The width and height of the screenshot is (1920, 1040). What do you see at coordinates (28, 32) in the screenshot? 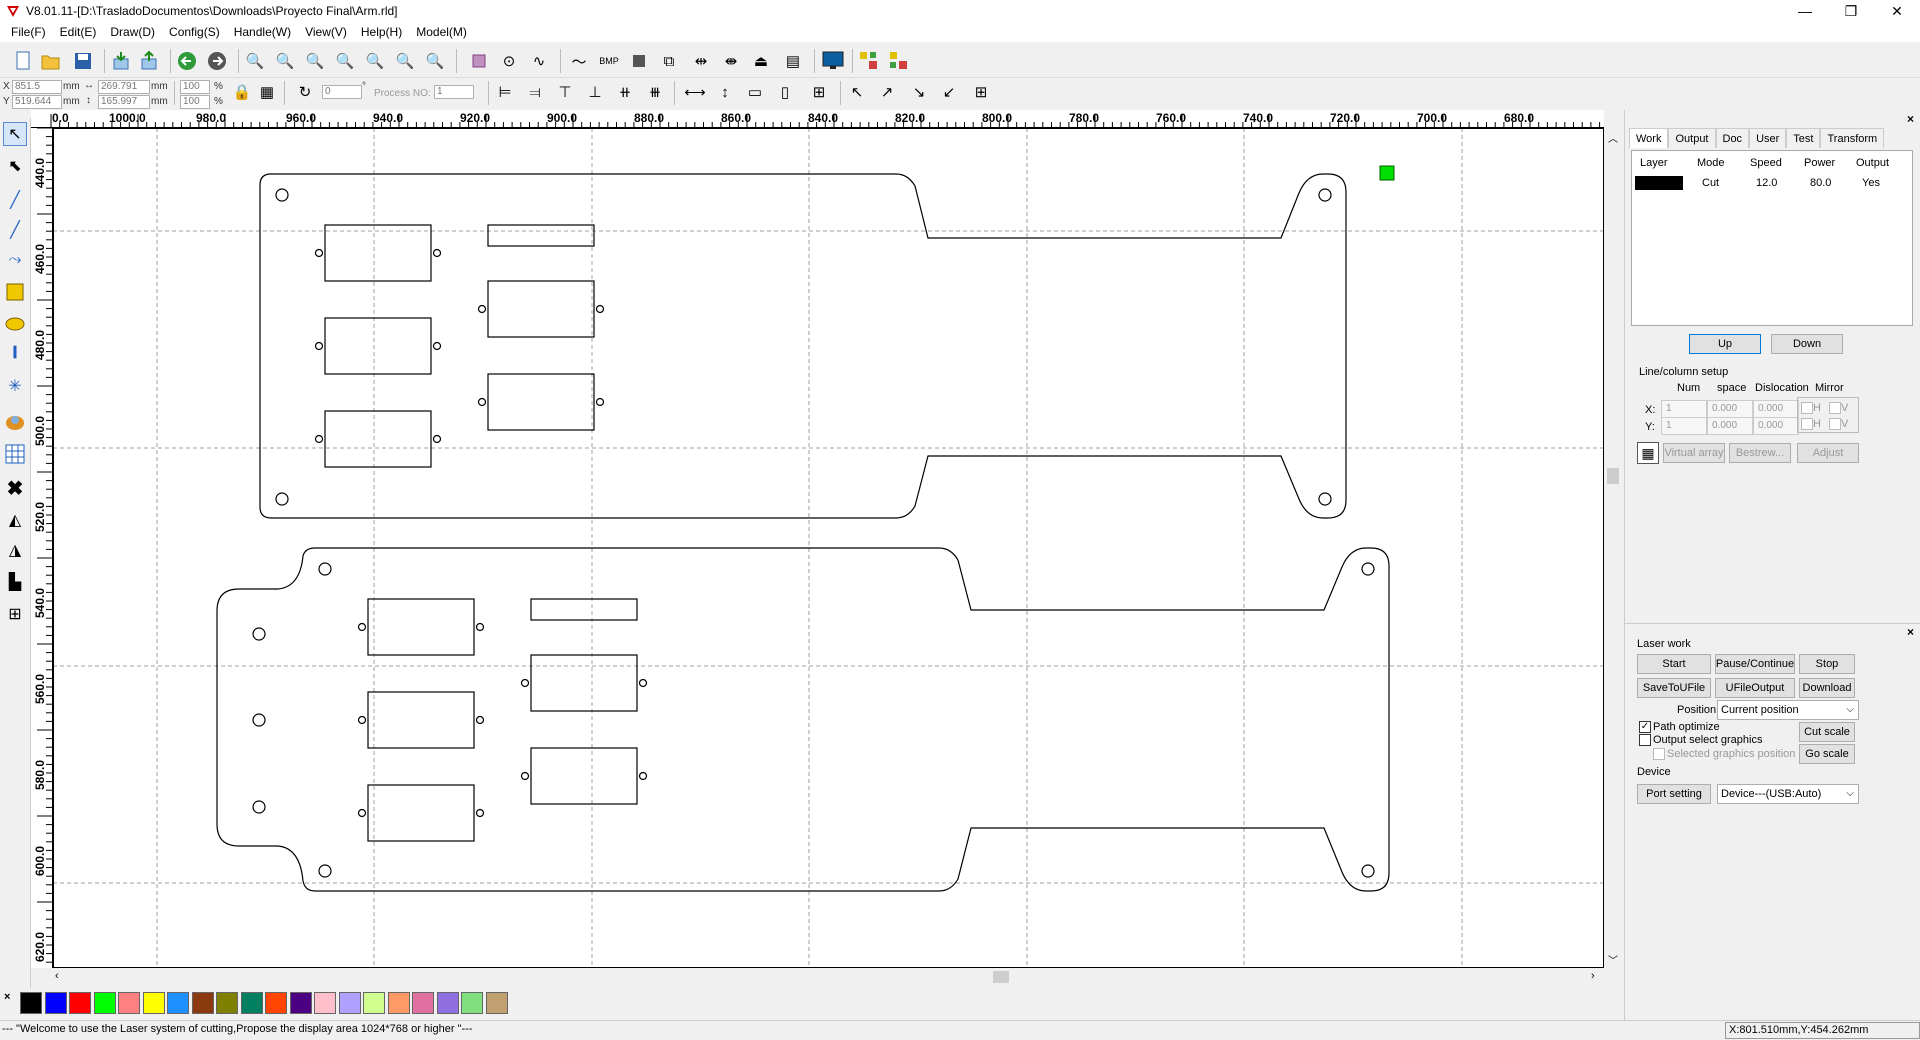
I see `menu-file: File(F)` at bounding box center [28, 32].